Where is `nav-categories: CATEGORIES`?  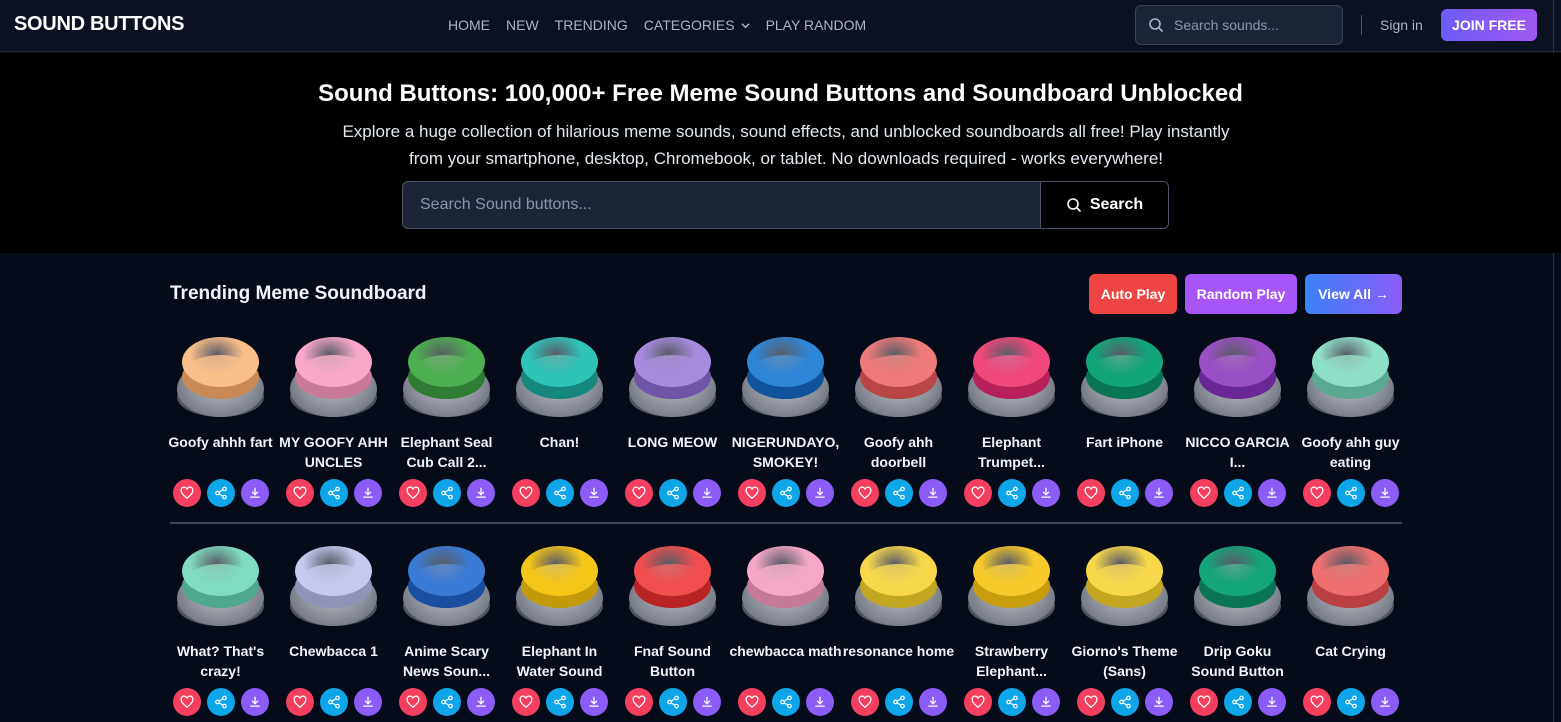
nav-categories: CATEGORIES is located at coordinates (697, 25).